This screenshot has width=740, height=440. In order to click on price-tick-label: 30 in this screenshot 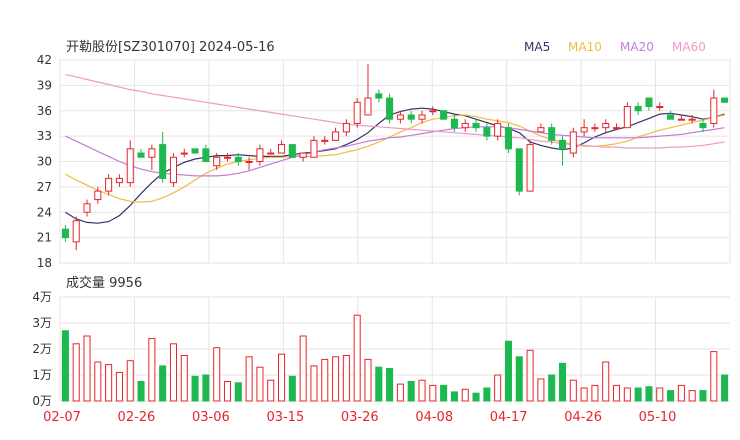, I will do `click(44, 162)`.